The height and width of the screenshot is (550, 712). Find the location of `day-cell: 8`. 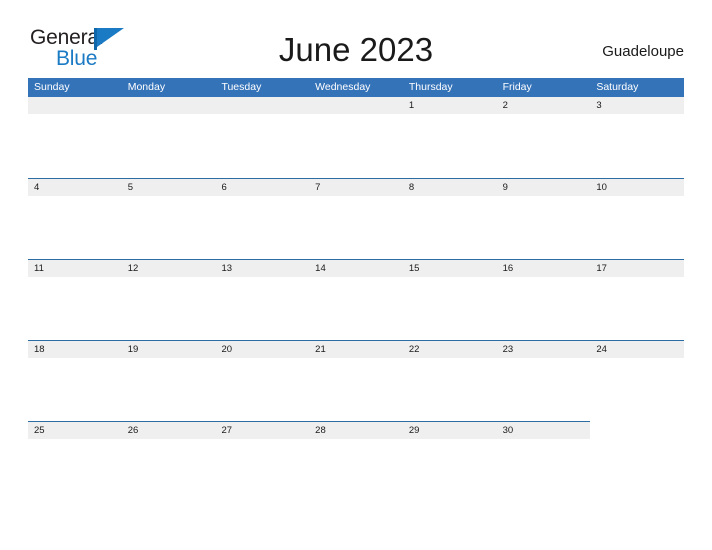

day-cell: 8 is located at coordinates (450, 187).